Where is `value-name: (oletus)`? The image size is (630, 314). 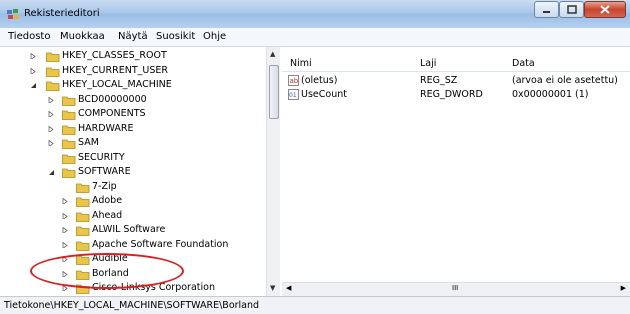 value-name: (oletus) is located at coordinates (319, 80).